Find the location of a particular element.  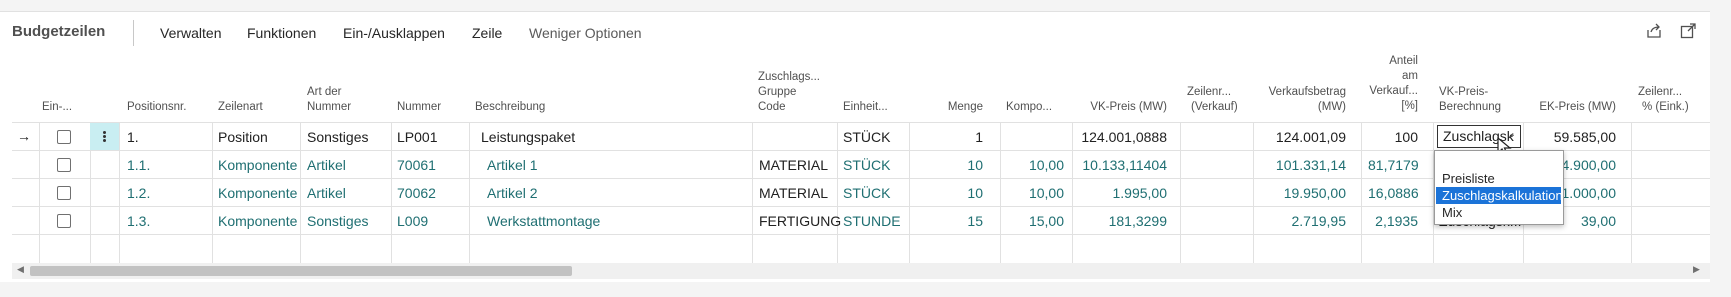

cell-anteil: 81,7179 is located at coordinates (1393, 165).